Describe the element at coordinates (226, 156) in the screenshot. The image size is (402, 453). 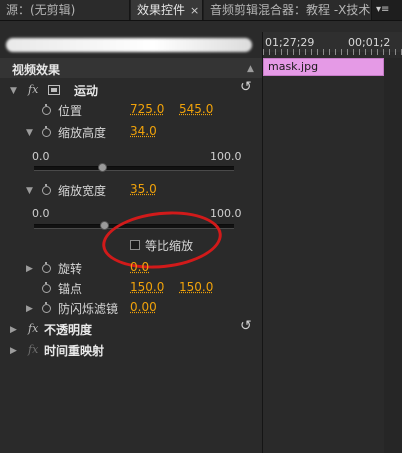
I see `scale-height-max: 100.0` at that location.